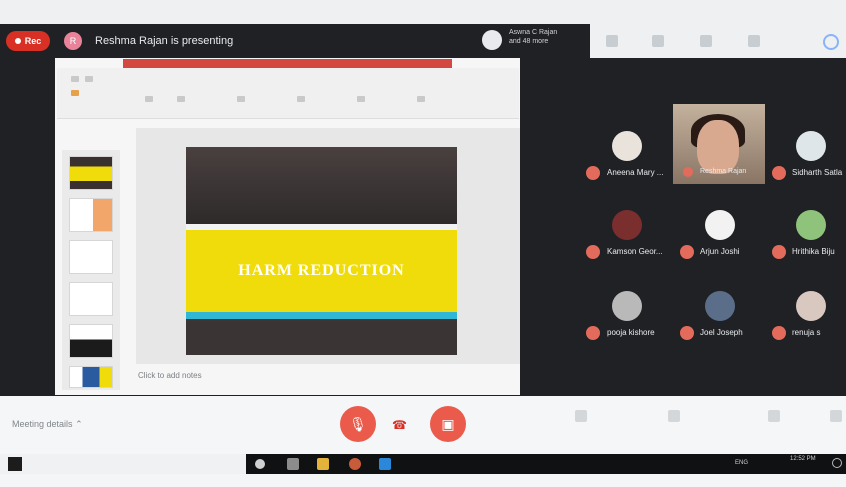  Describe the element at coordinates (42, 424) in the screenshot. I see `meeting-details-label: Meeting details` at that location.